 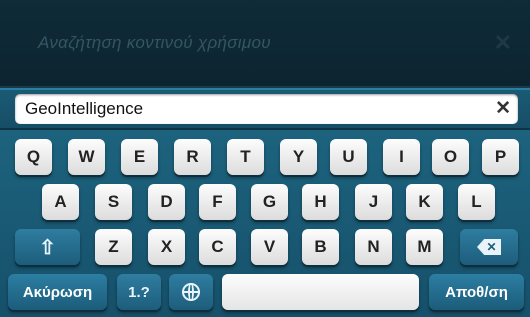 What do you see at coordinates (245, 157) in the screenshot?
I see `key-t: T` at bounding box center [245, 157].